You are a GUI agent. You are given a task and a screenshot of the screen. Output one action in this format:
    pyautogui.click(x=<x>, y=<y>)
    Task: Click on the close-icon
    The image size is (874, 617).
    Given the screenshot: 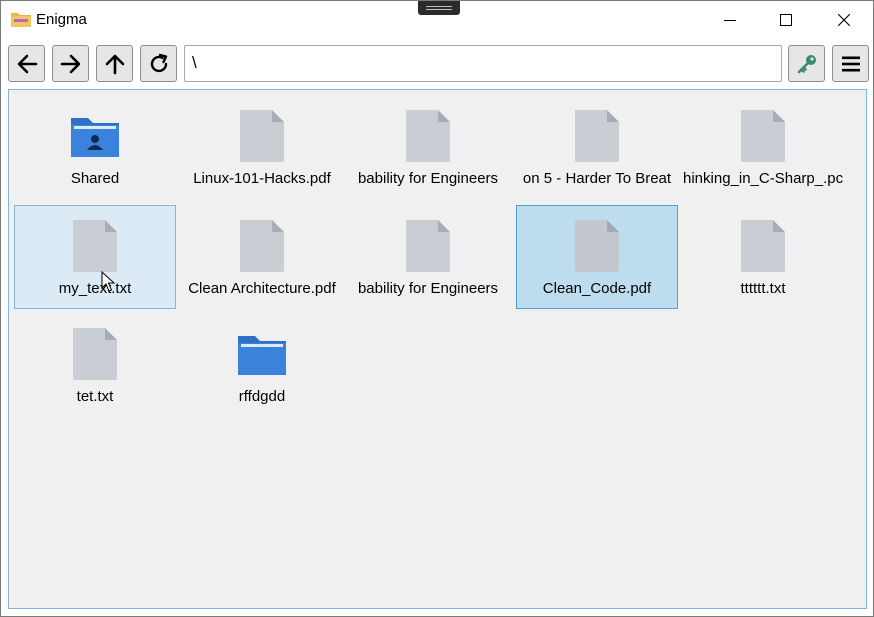 What is the action you would take?
    pyautogui.click(x=844, y=20)
    